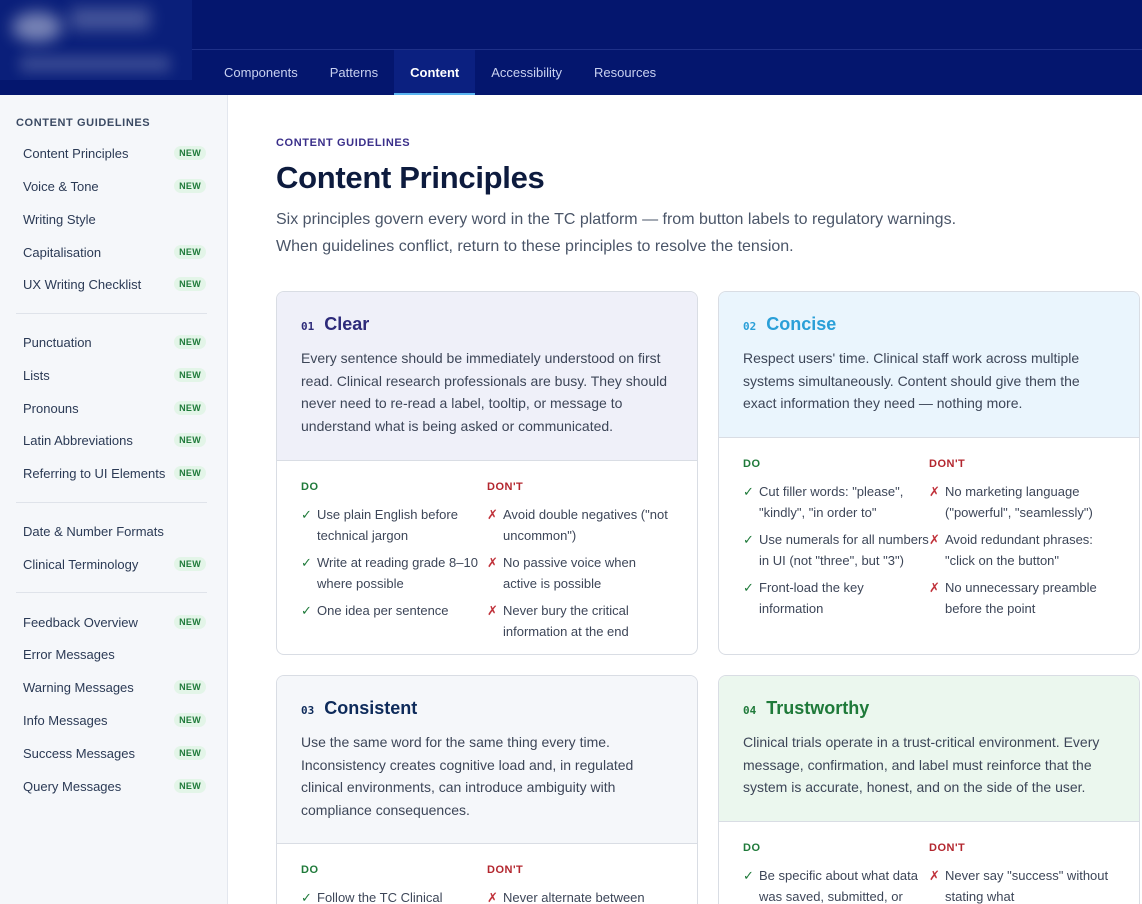 The image size is (1142, 904). I want to click on card-number: 04, so click(750, 710).